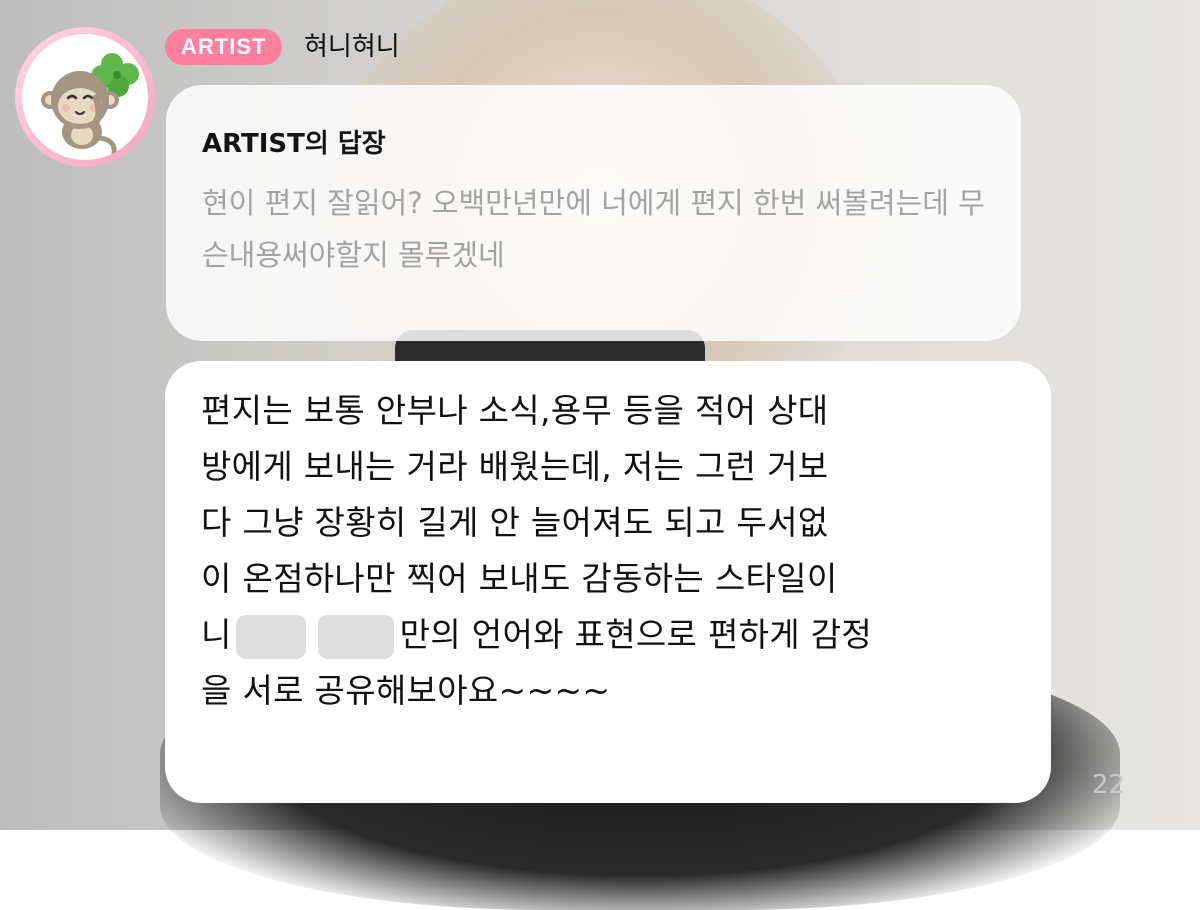 The width and height of the screenshot is (1200, 910). Describe the element at coordinates (224, 47) in the screenshot. I see `artist-badge: ARTIST` at that location.